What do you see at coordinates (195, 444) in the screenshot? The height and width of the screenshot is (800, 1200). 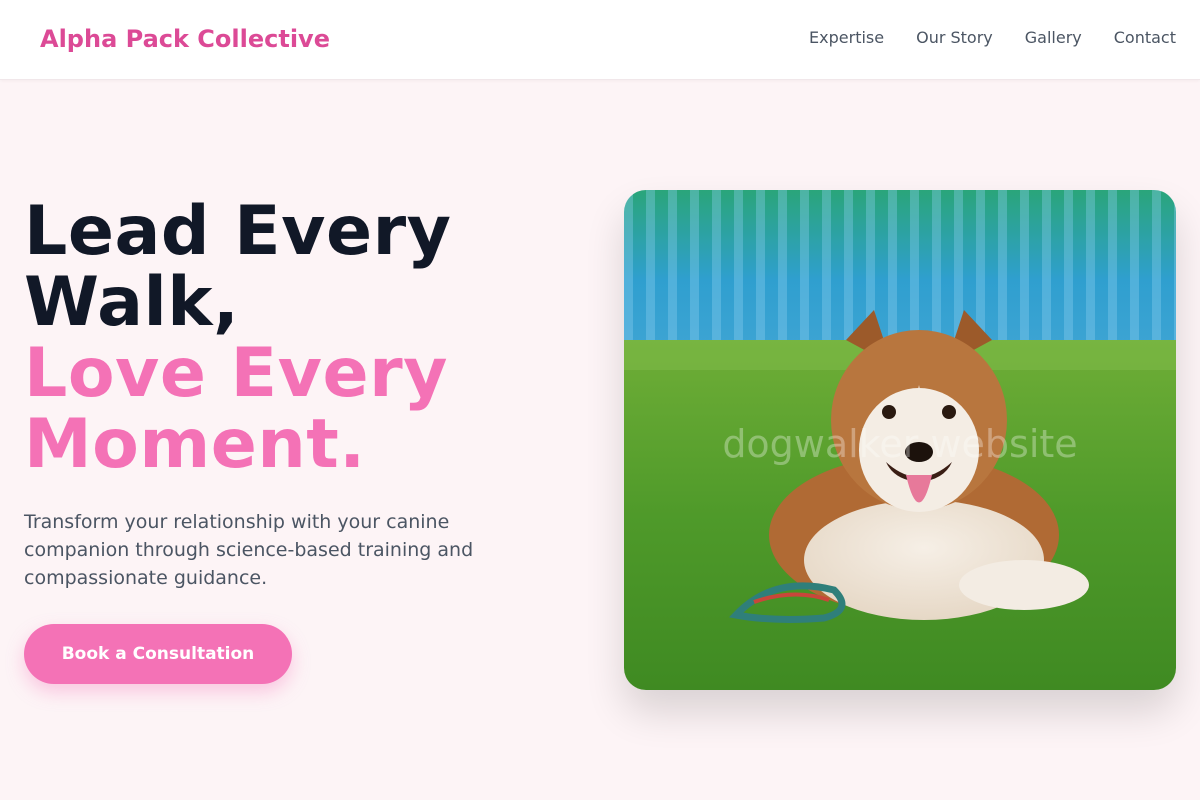 I see `headline-line-4: Moment.` at bounding box center [195, 444].